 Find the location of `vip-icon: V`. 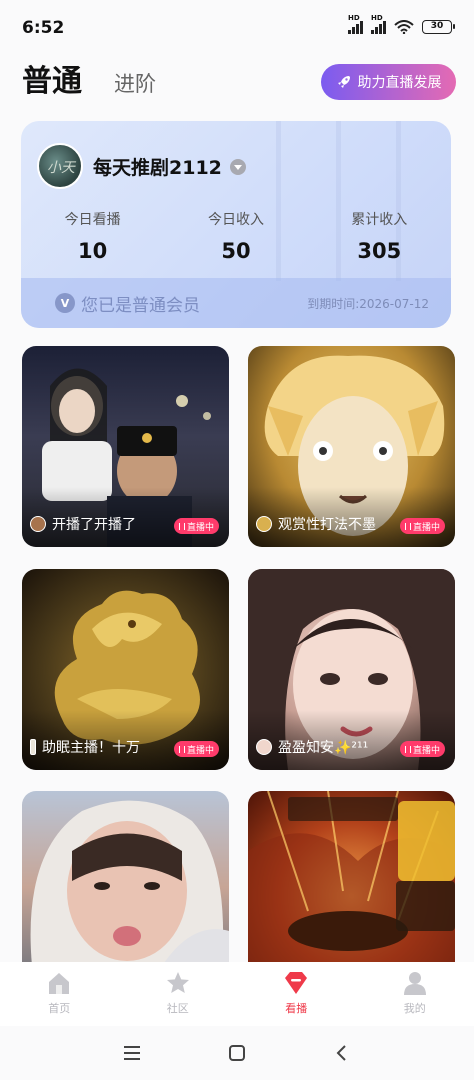

vip-icon: V is located at coordinates (65, 303).